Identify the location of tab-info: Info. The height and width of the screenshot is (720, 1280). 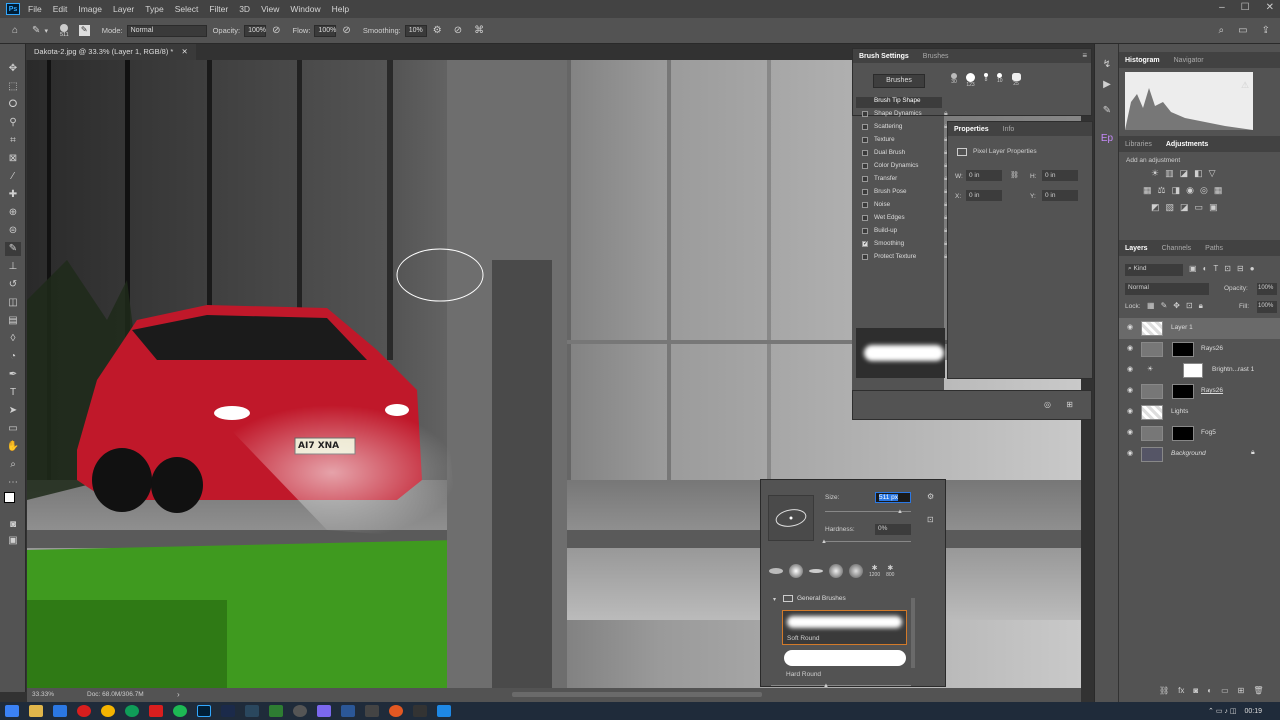
(1009, 129).